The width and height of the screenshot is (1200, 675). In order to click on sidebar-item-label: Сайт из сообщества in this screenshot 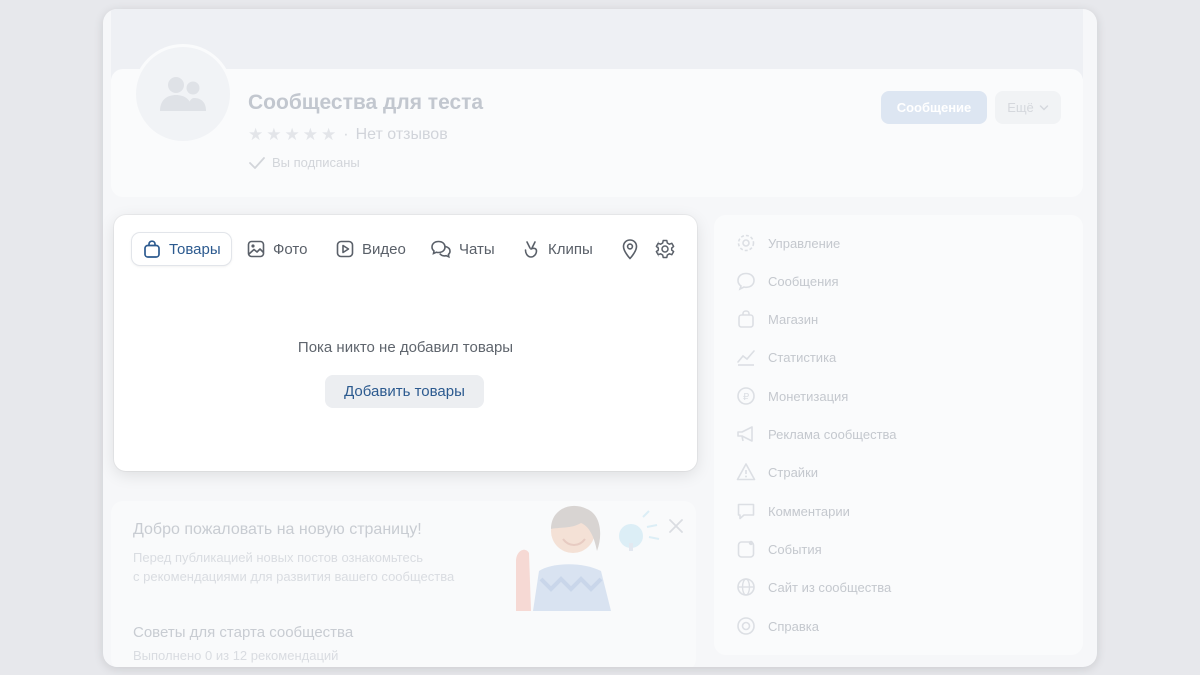, I will do `click(830, 587)`.